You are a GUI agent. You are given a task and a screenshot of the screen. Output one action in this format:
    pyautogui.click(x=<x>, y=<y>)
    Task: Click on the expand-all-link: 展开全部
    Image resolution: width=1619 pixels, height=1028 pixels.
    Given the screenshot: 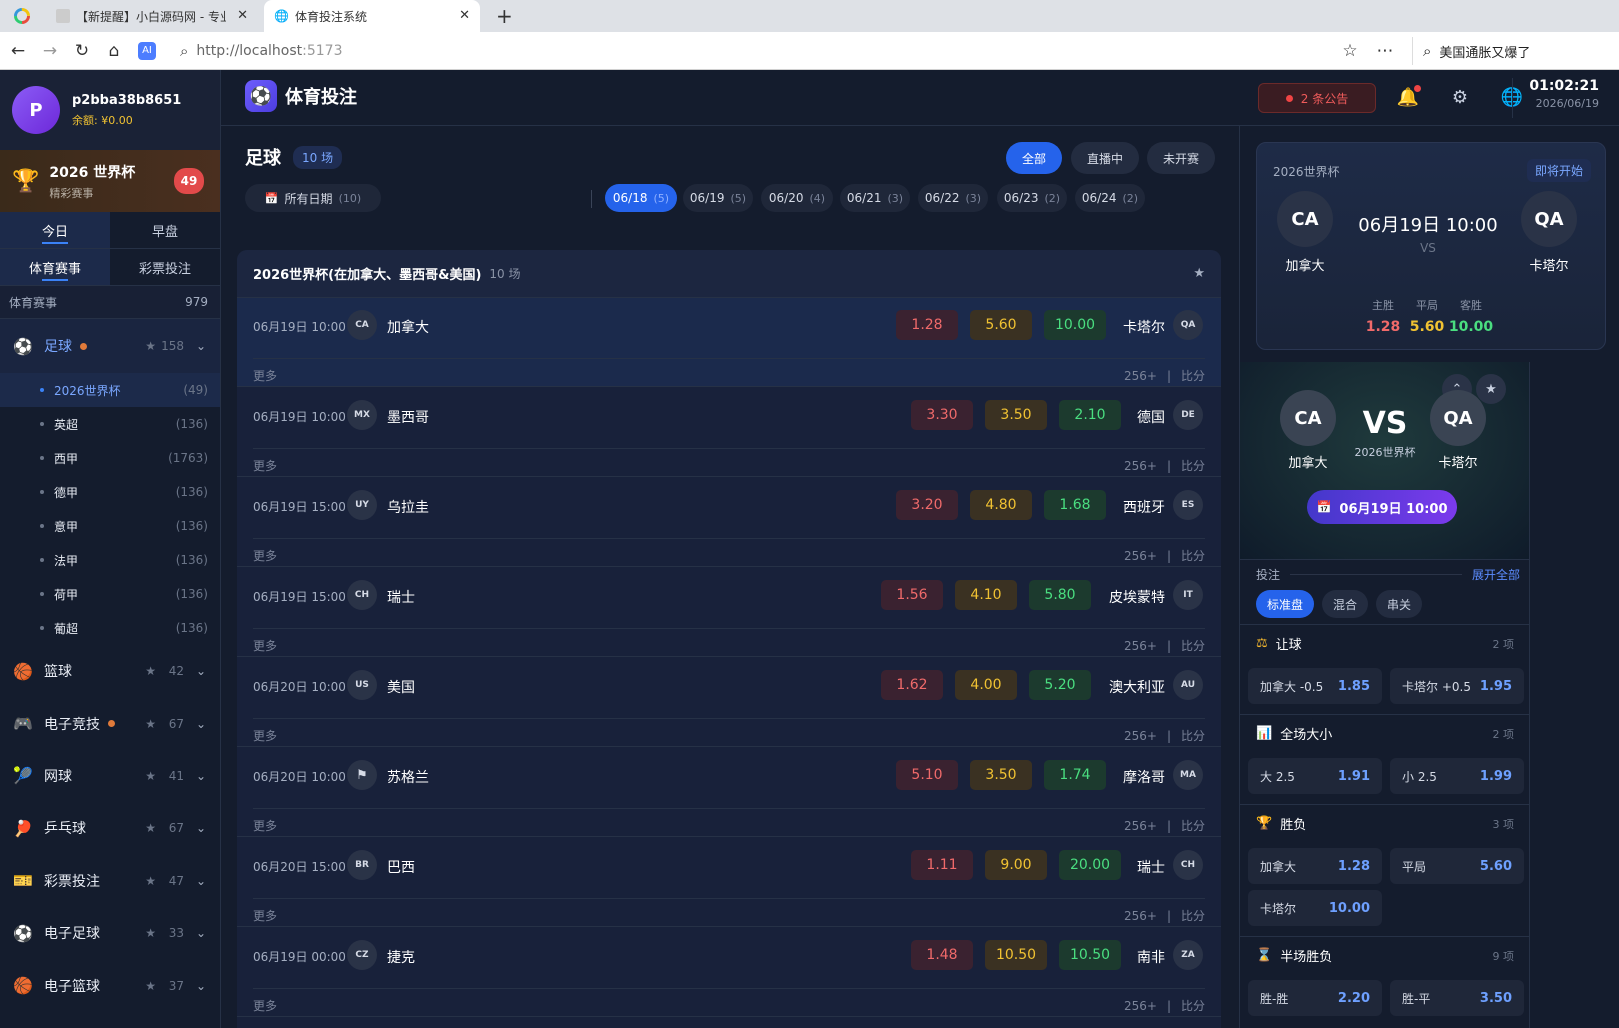 What is the action you would take?
    pyautogui.click(x=1496, y=574)
    